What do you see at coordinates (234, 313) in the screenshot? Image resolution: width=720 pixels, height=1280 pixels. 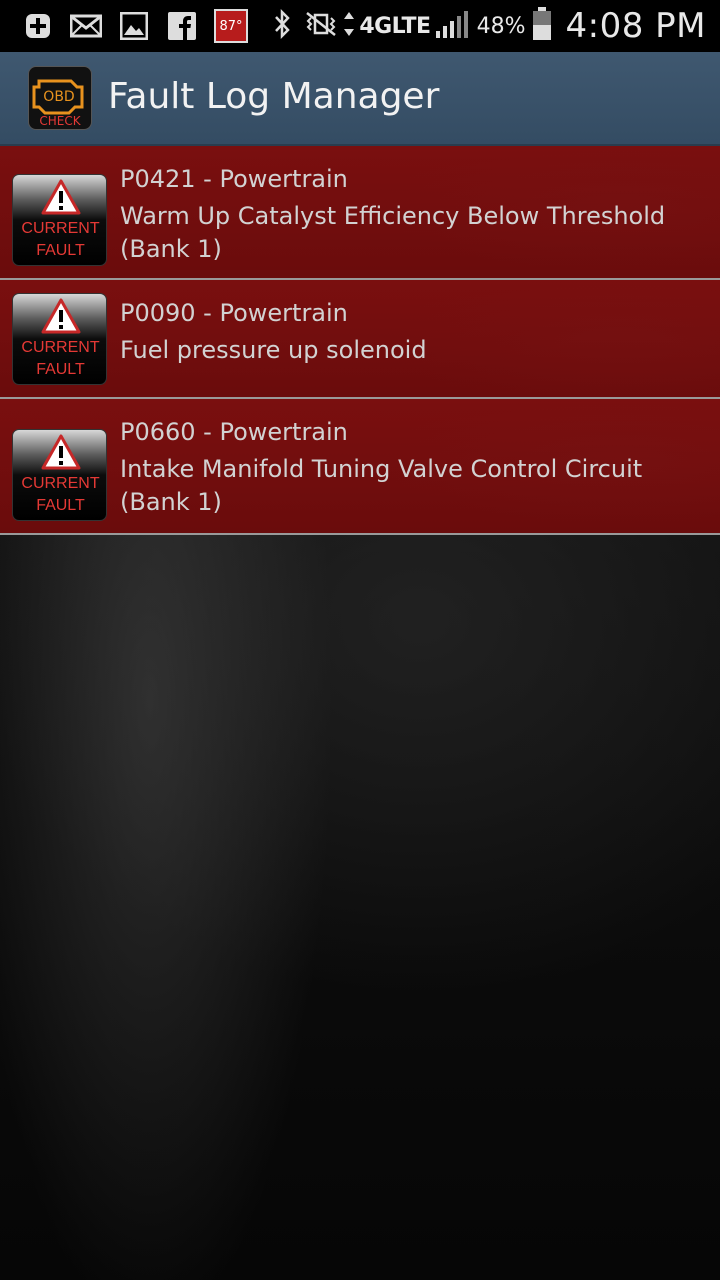 I see `fault-code: P0090 - Powertrain` at bounding box center [234, 313].